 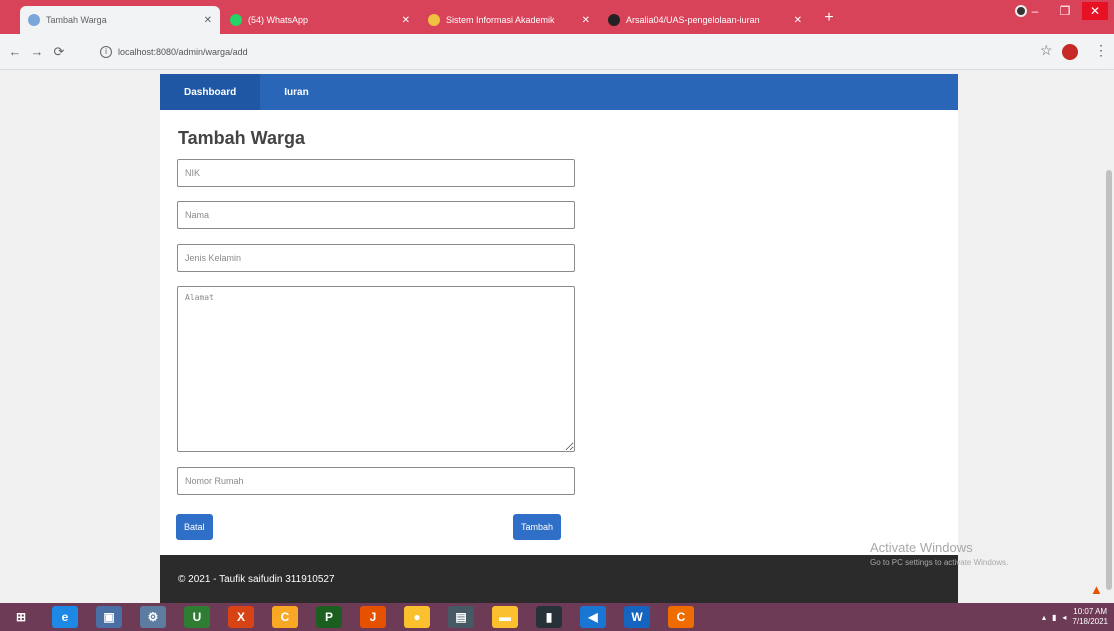 I want to click on maximize-button: ❐, so click(x=1065, y=11).